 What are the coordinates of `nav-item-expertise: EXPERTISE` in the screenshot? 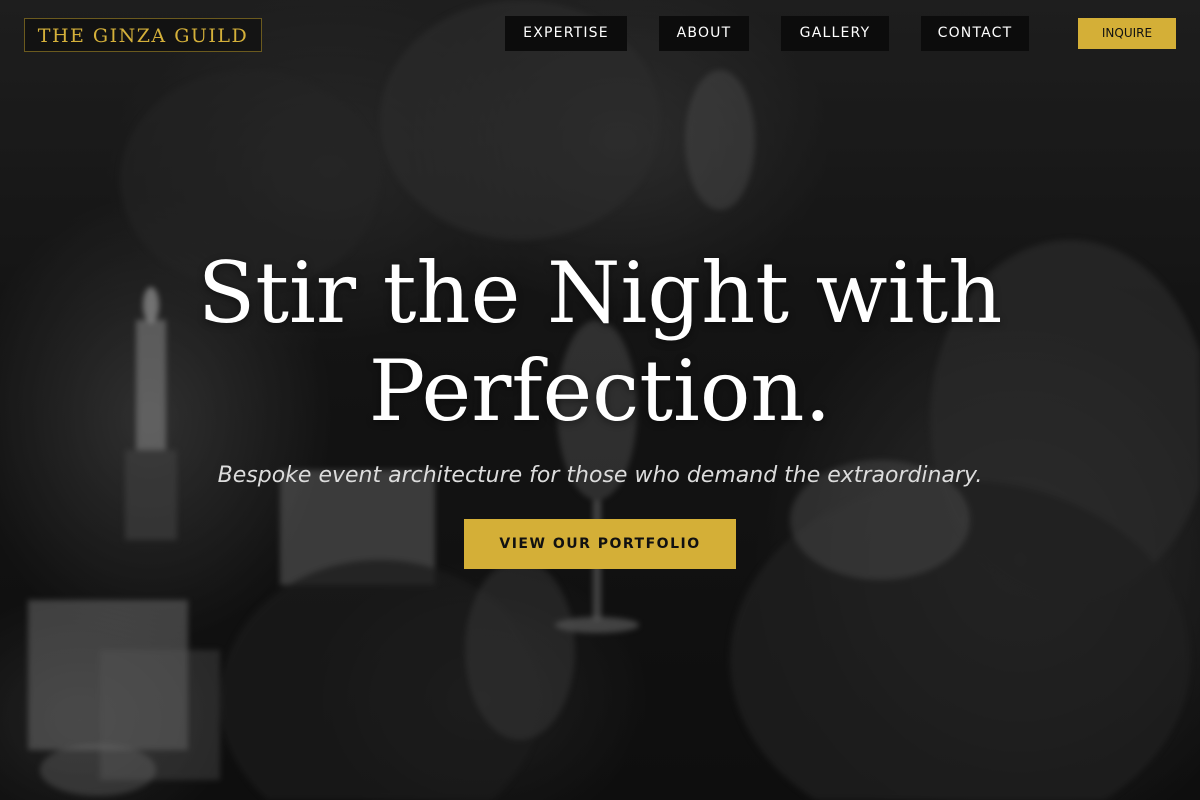 It's located at (566, 33).